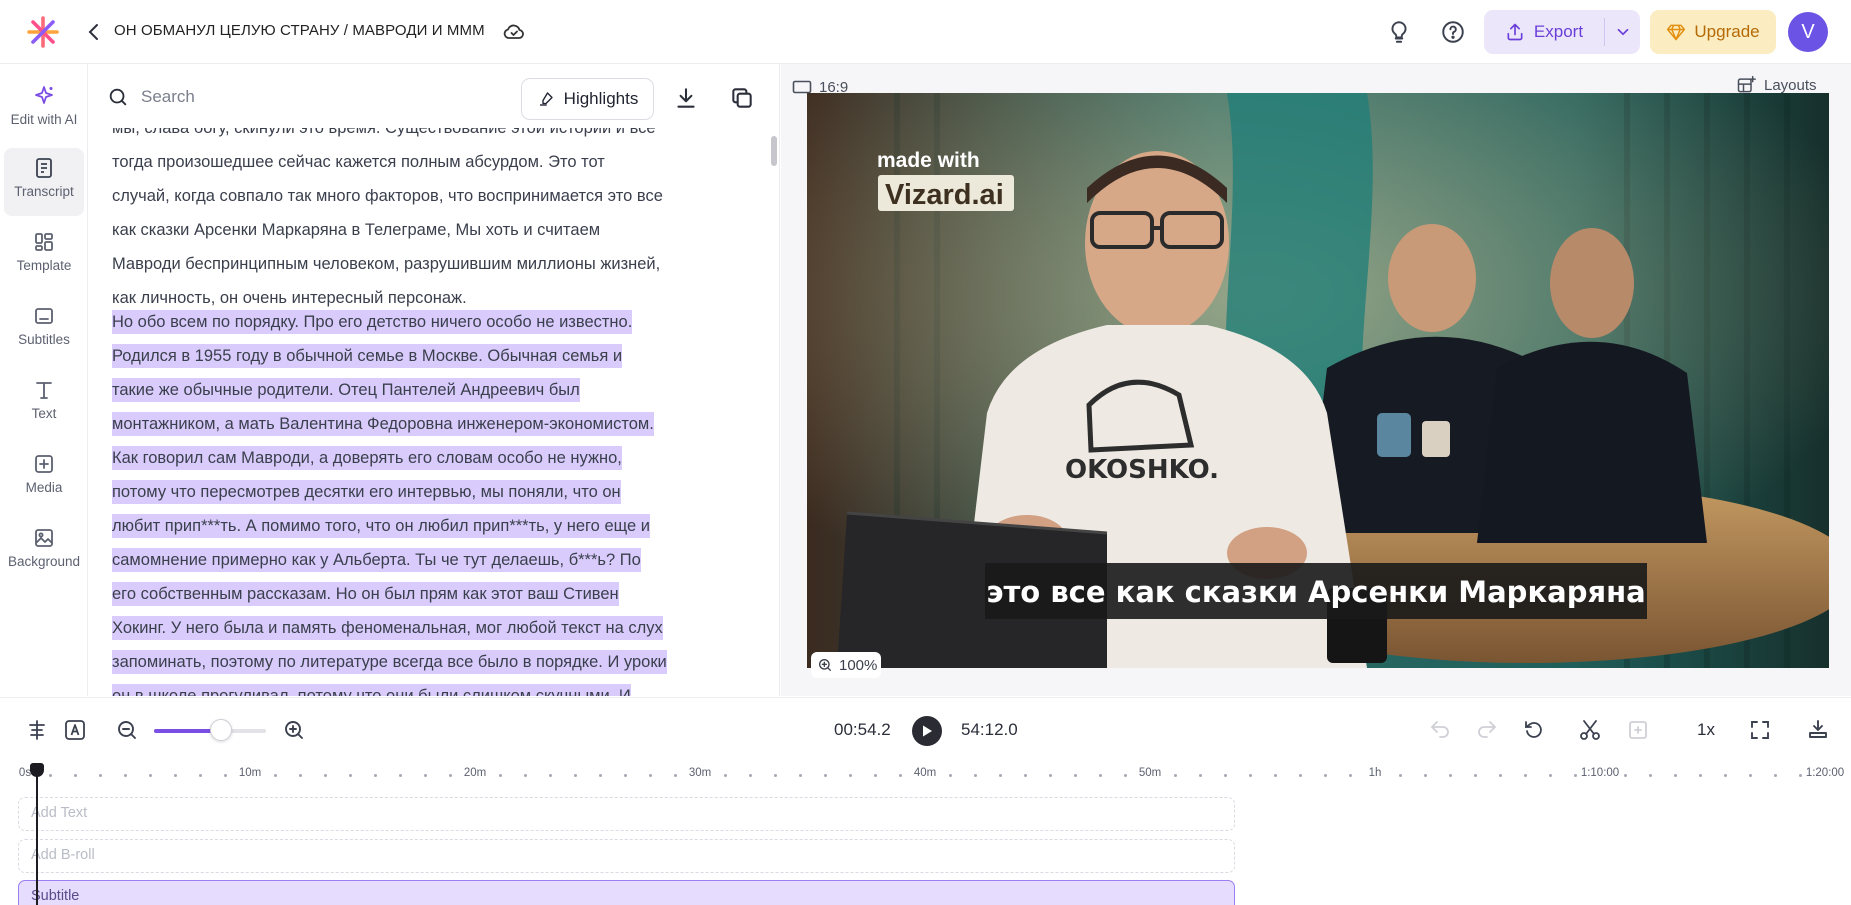 This screenshot has width=1851, height=905. What do you see at coordinates (626, 856) in the screenshot?
I see `add-broll-track: Add B-roll` at bounding box center [626, 856].